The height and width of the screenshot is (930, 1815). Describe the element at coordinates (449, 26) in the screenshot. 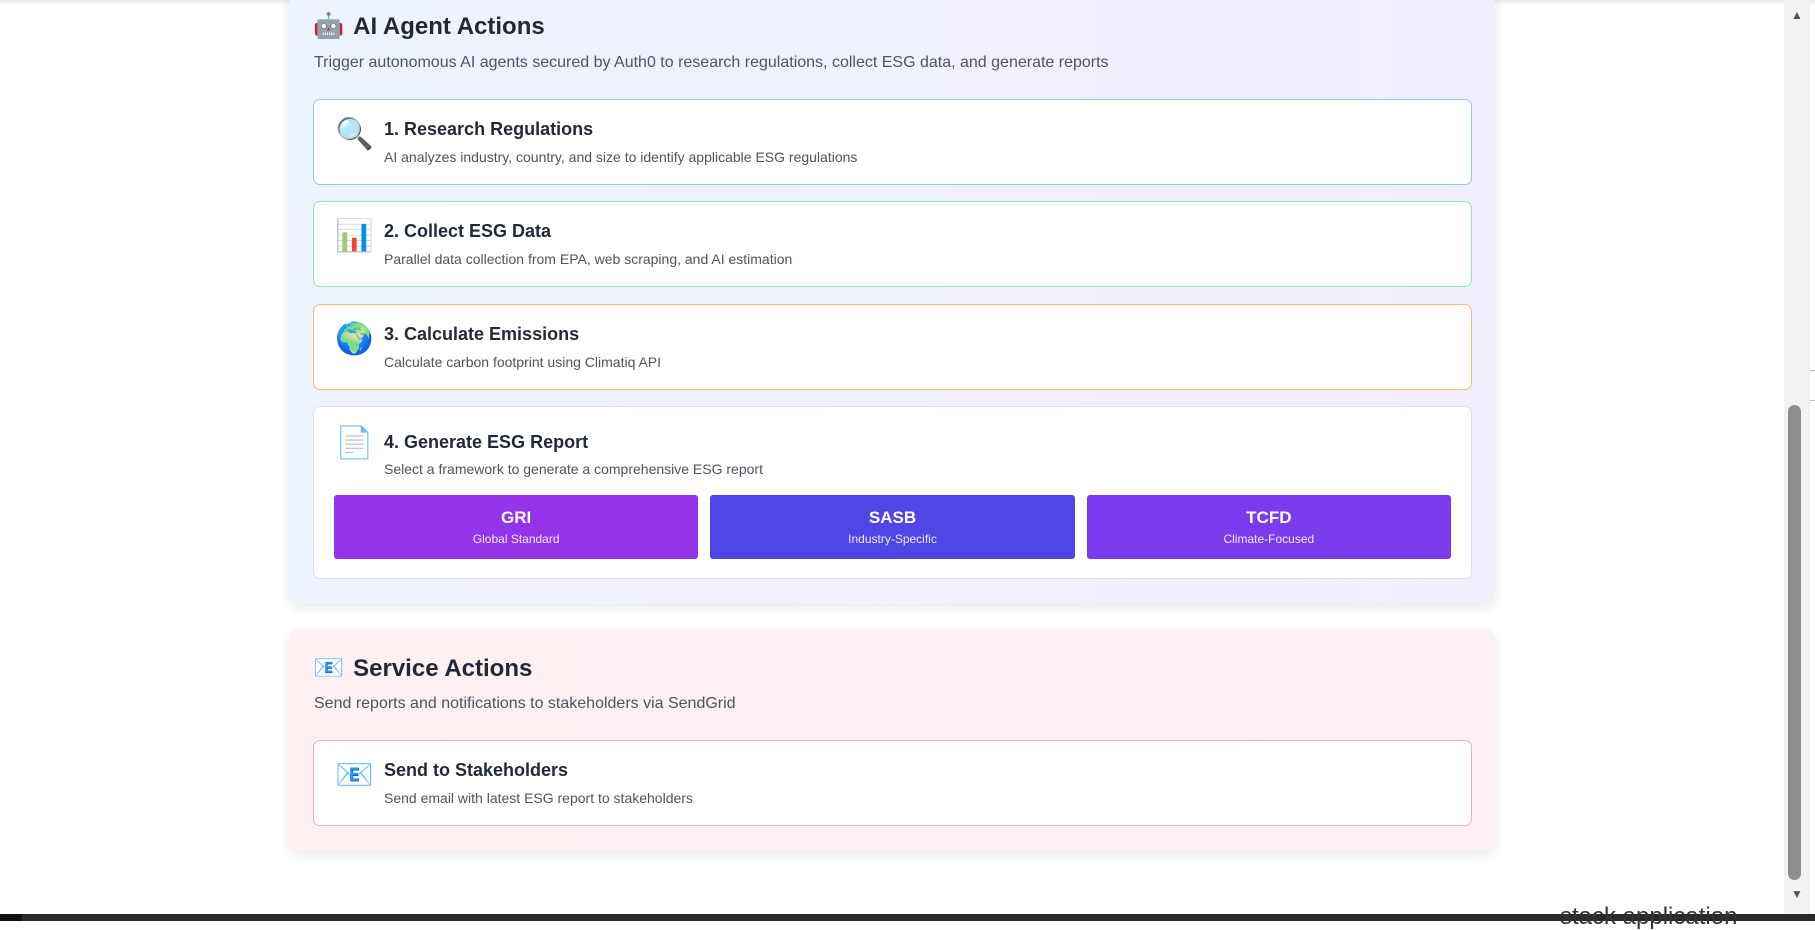

I see `ai-section-title: AI Agent Actions` at that location.